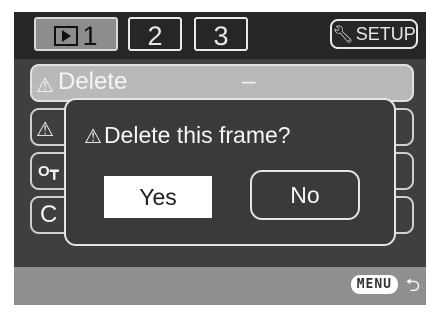 This screenshot has height=317, width=447. What do you see at coordinates (222, 83) in the screenshot?
I see `menu-row-delete: ⚠ Delete –` at bounding box center [222, 83].